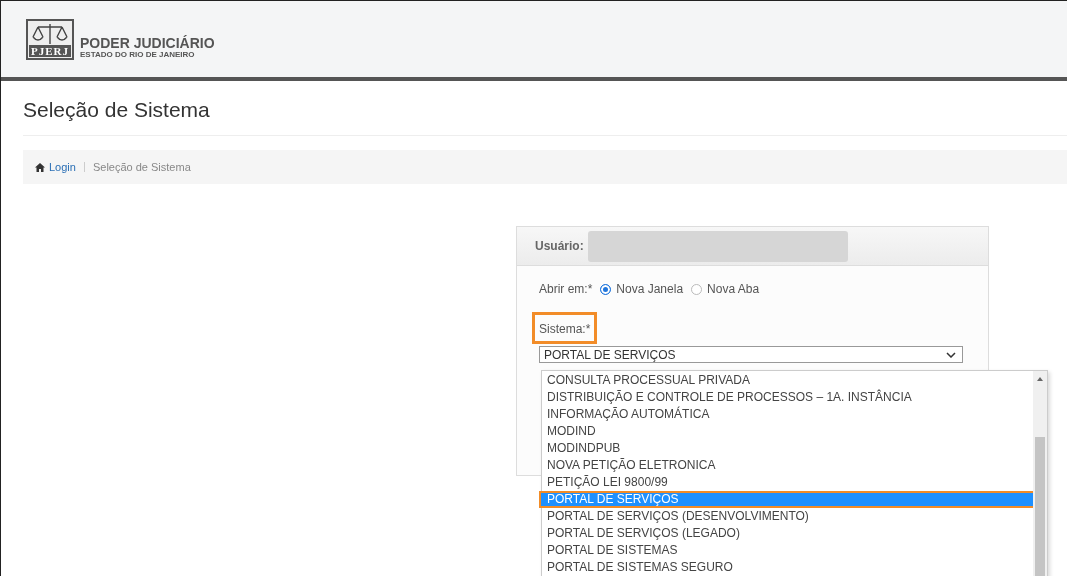  I want to click on radio-label: Nova Janela, so click(650, 289).